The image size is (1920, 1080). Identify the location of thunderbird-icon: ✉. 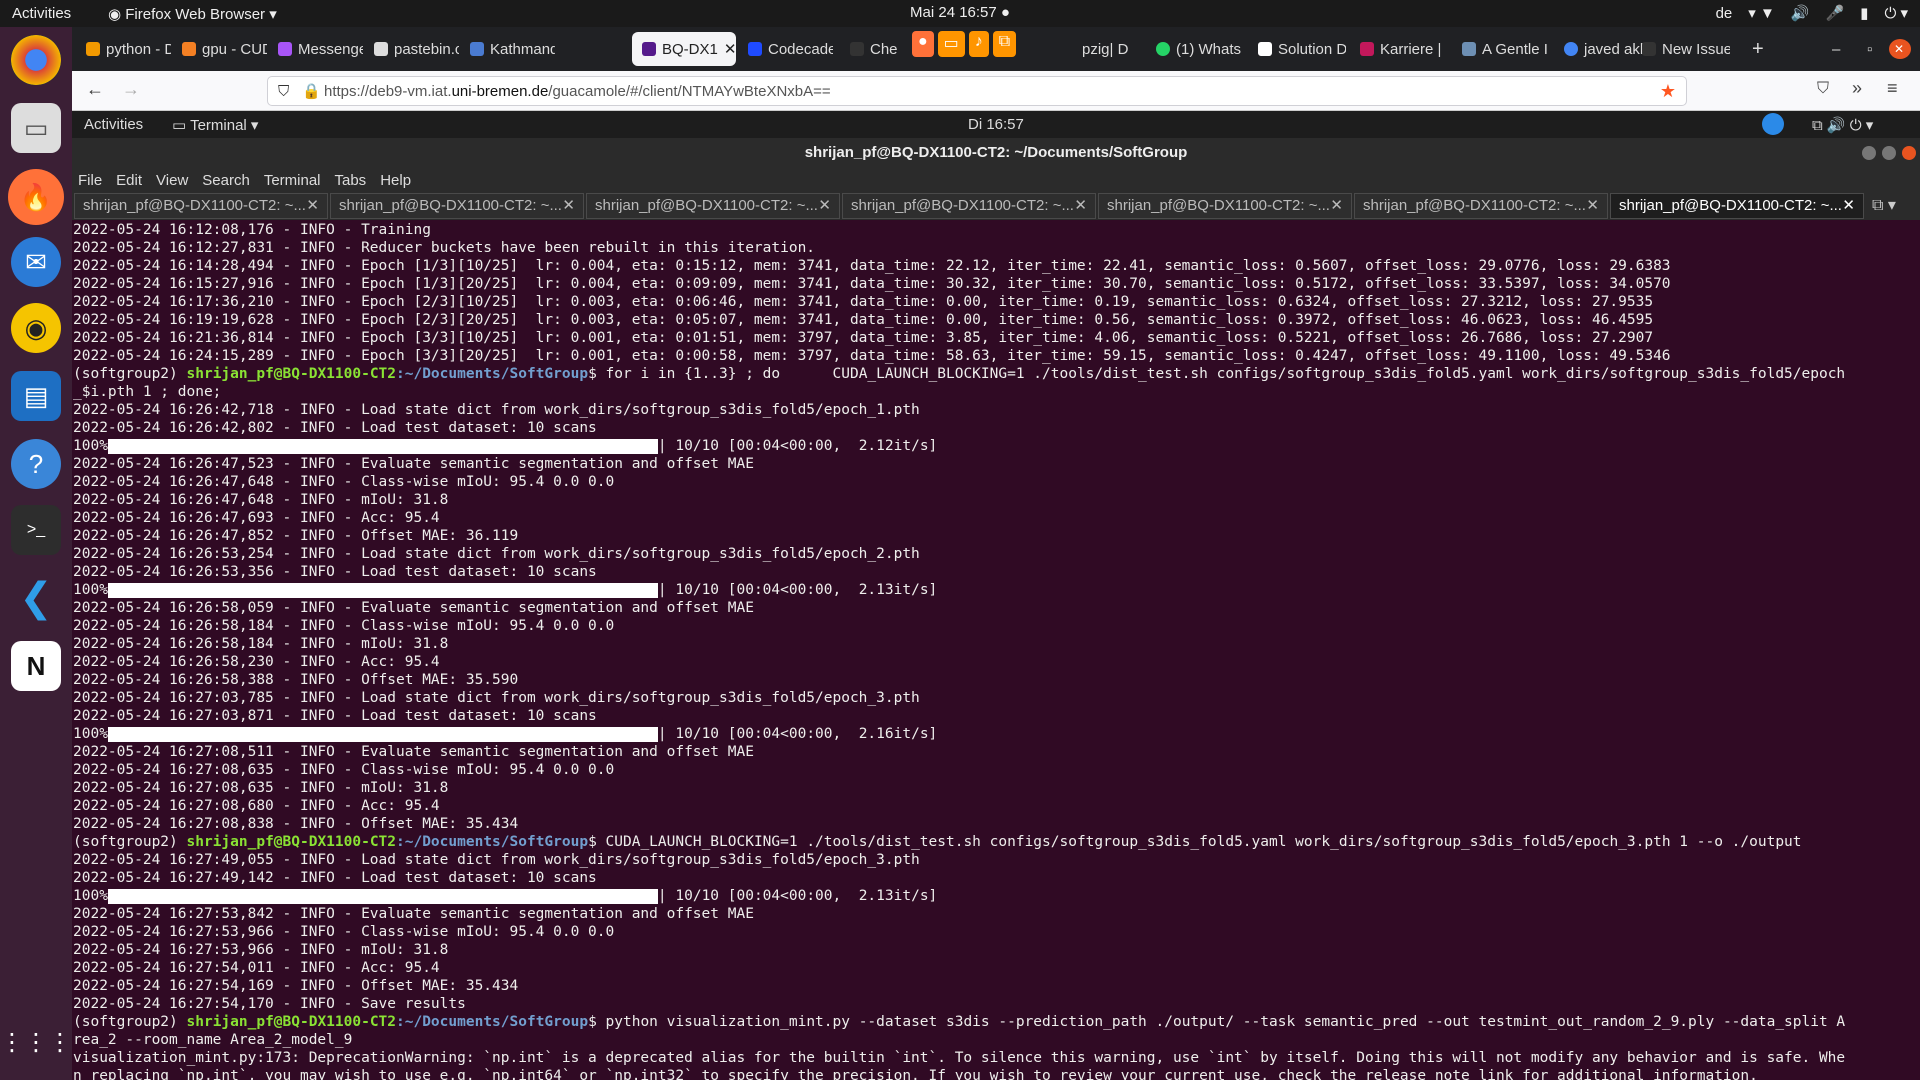
(36, 262).